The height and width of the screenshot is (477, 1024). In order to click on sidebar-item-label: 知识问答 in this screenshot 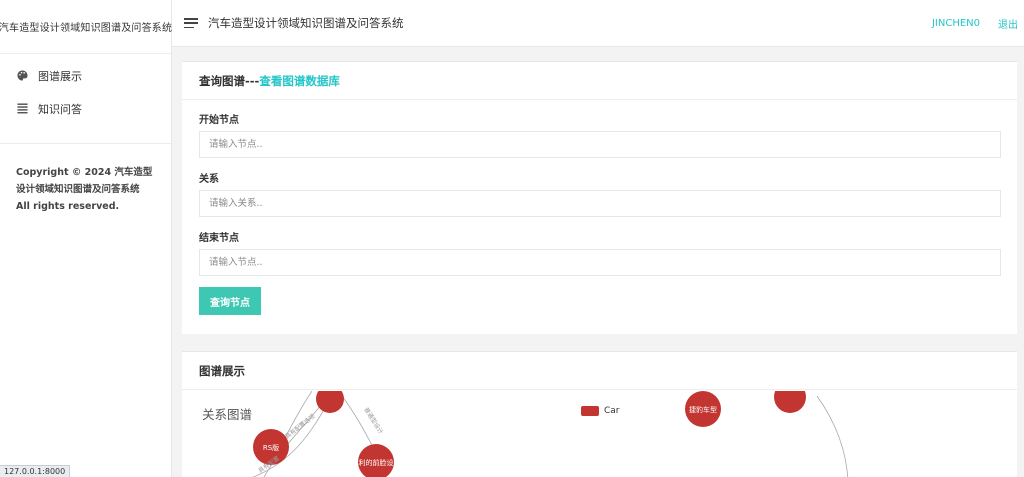, I will do `click(60, 109)`.